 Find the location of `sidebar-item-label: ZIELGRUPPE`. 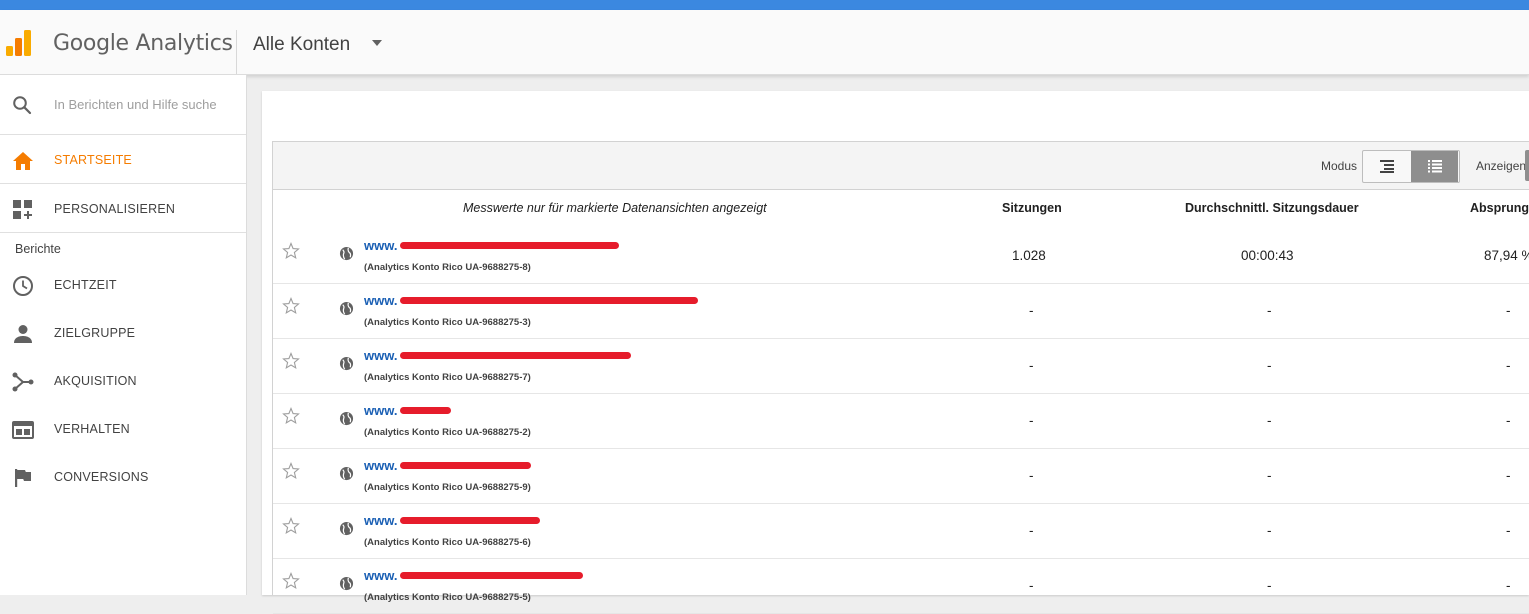

sidebar-item-label: ZIELGRUPPE is located at coordinates (95, 333).